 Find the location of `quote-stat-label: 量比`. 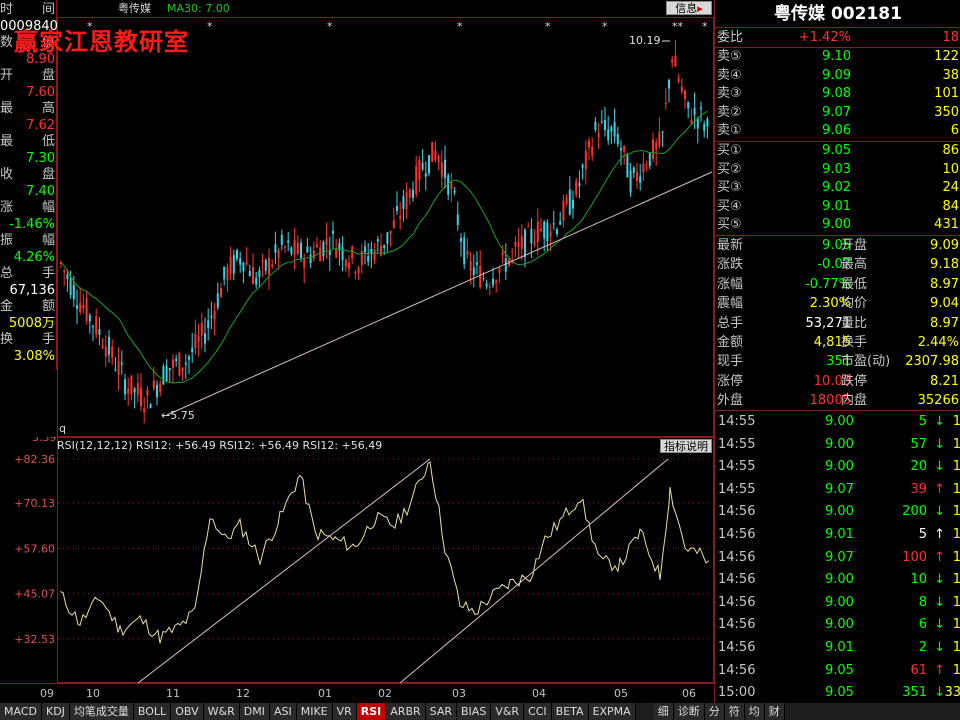

quote-stat-label: 量比 is located at coordinates (854, 323).